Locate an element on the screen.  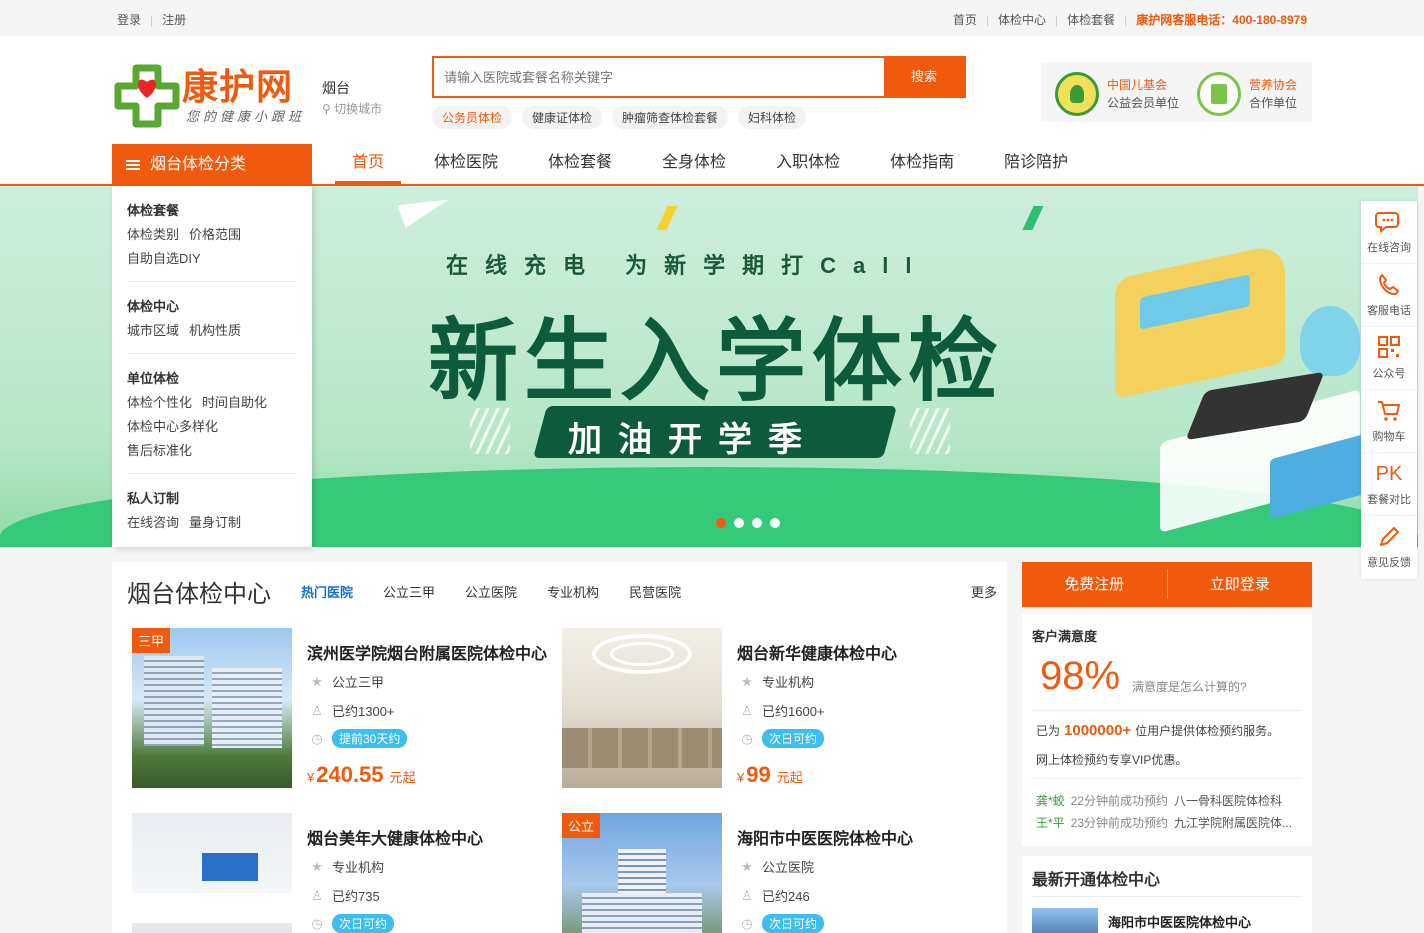
search-input is located at coordinates (660, 77).